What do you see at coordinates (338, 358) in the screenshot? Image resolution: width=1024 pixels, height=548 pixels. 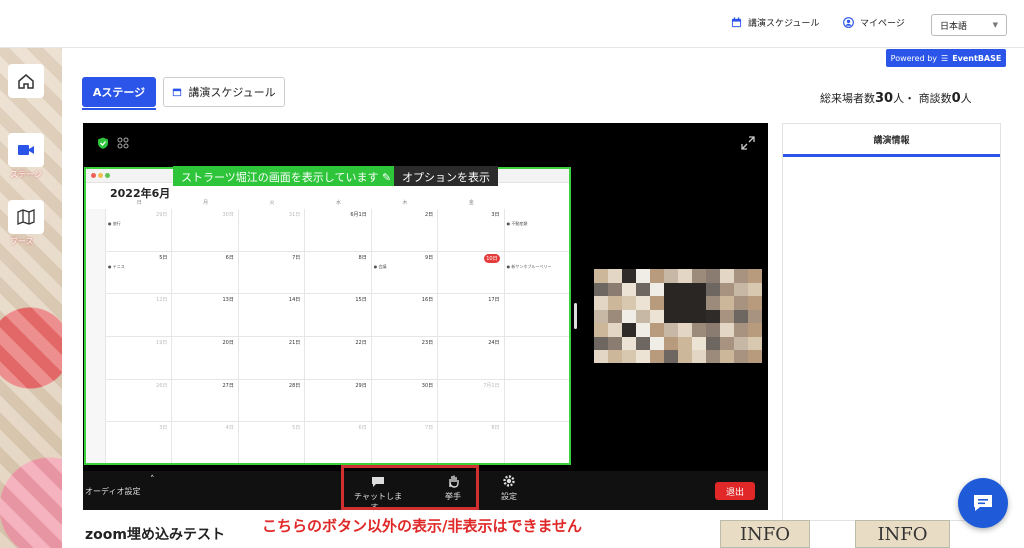 I see `calendar-day-cell: 22日` at bounding box center [338, 358].